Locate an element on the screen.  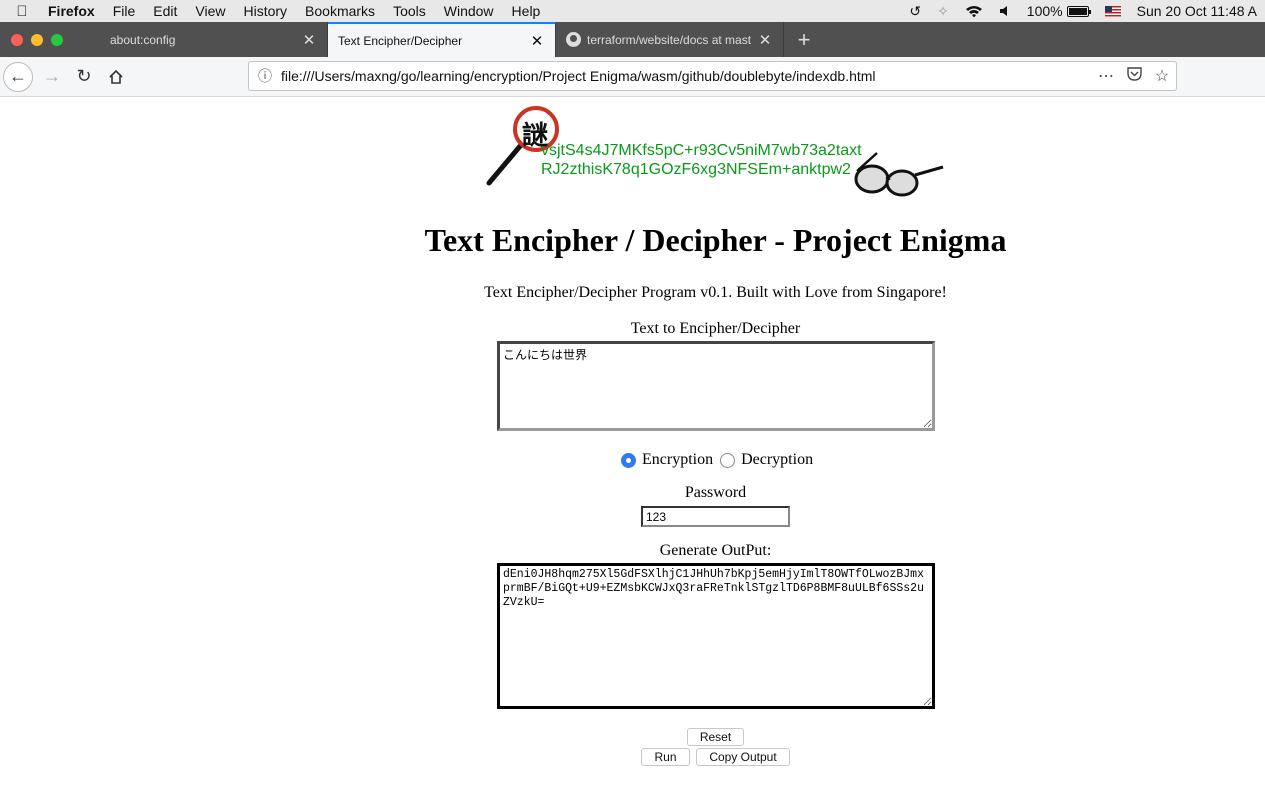
home-button is located at coordinates (116, 77).